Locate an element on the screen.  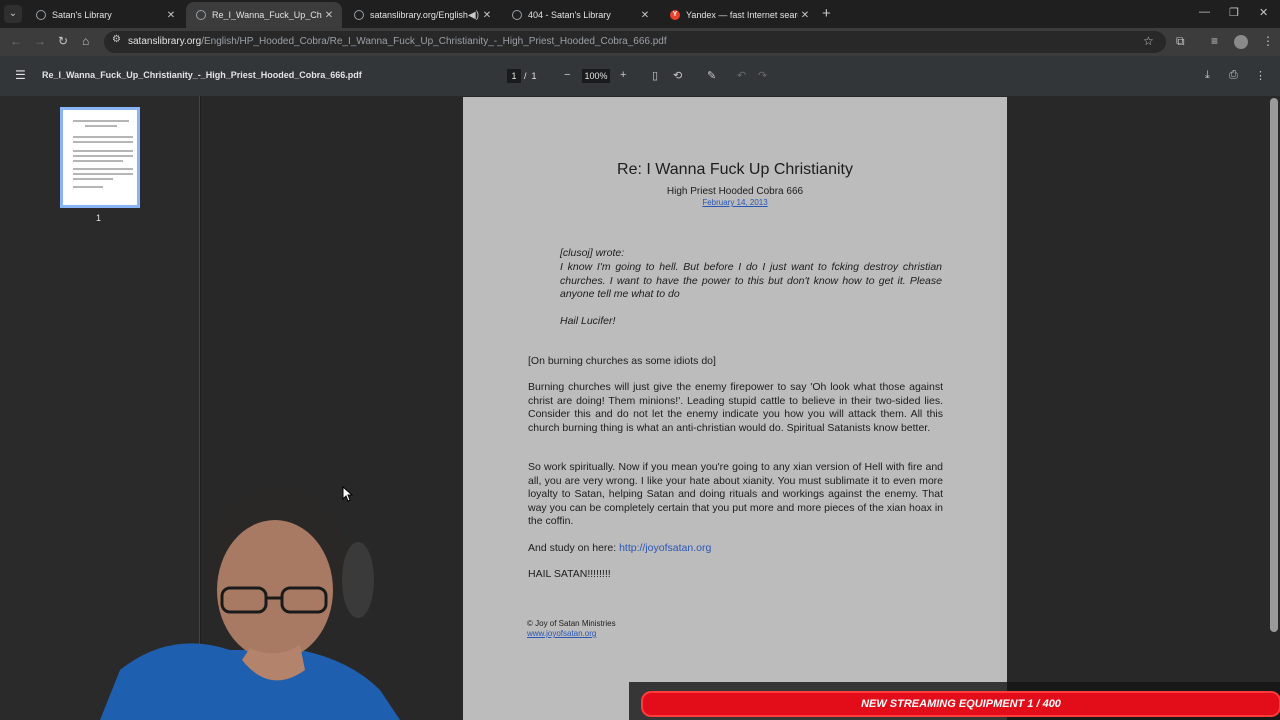
context-note: [On burning churches as some idiots do] is located at coordinates (622, 361).